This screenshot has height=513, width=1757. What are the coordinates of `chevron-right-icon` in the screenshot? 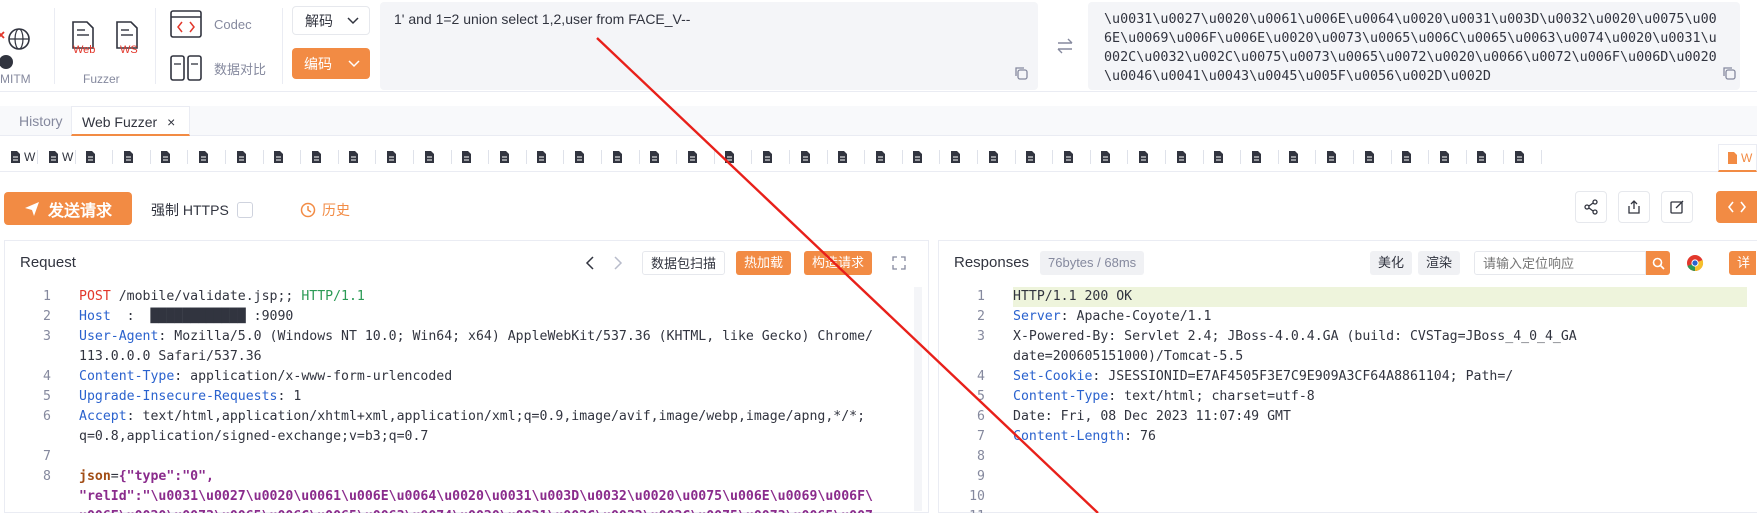 It's located at (618, 263).